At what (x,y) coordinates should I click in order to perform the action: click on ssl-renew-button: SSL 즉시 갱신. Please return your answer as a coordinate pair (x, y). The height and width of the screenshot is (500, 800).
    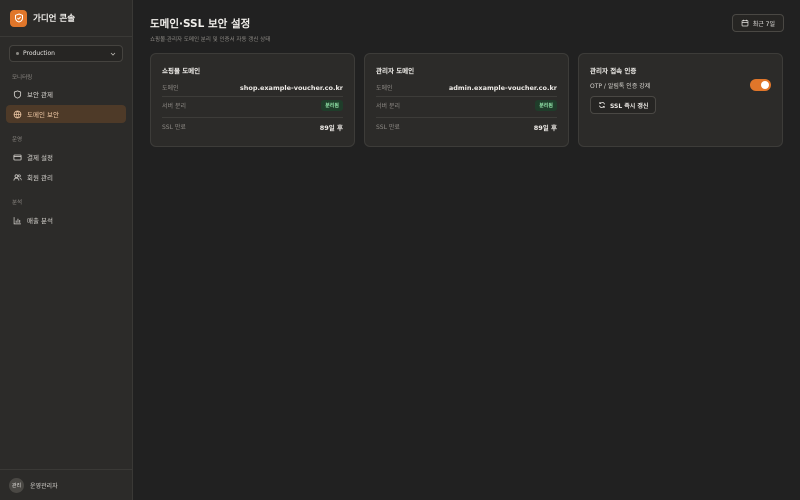
    Looking at the image, I should click on (623, 105).